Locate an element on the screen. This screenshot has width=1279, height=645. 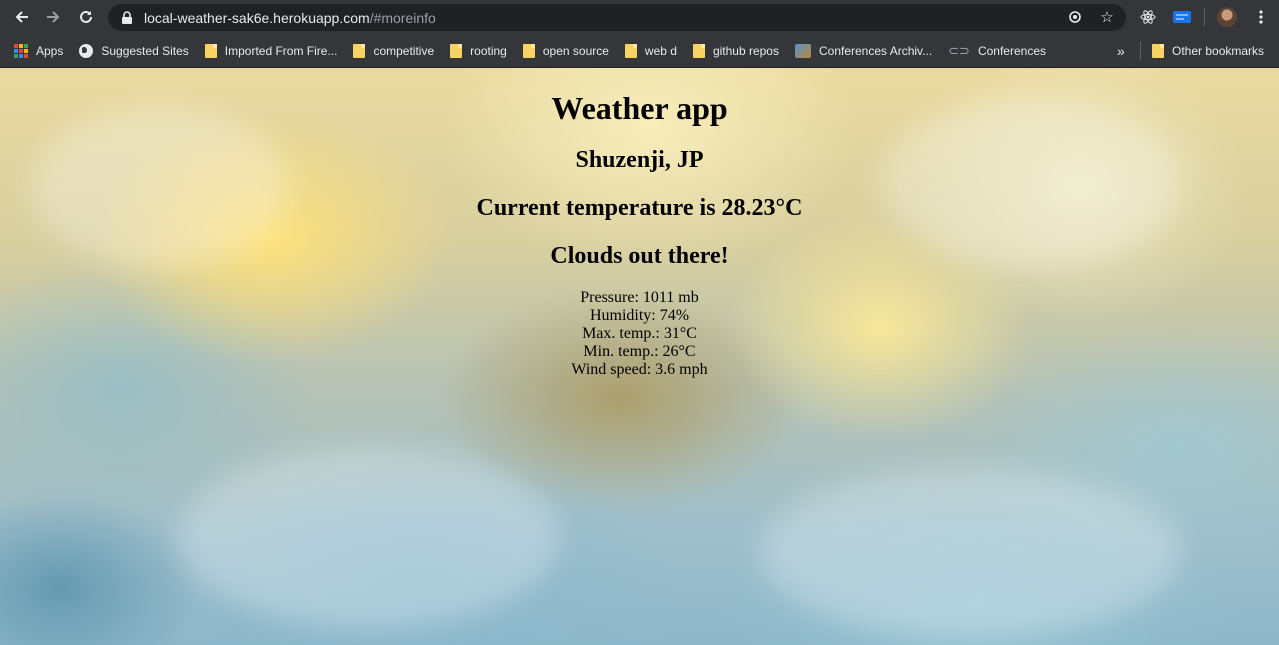
wind-speed-value: Wind speed: 3.6 mph is located at coordinates (639, 369).